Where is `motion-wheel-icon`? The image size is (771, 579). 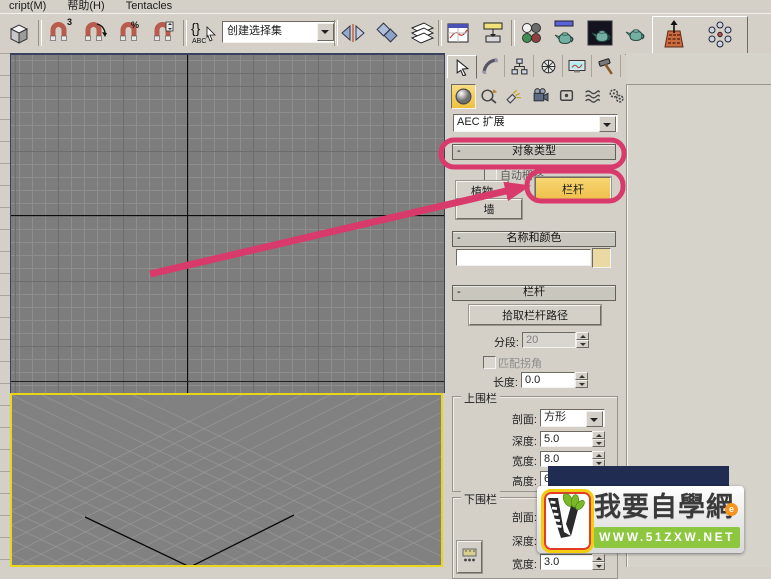
motion-wheel-icon is located at coordinates (548, 66).